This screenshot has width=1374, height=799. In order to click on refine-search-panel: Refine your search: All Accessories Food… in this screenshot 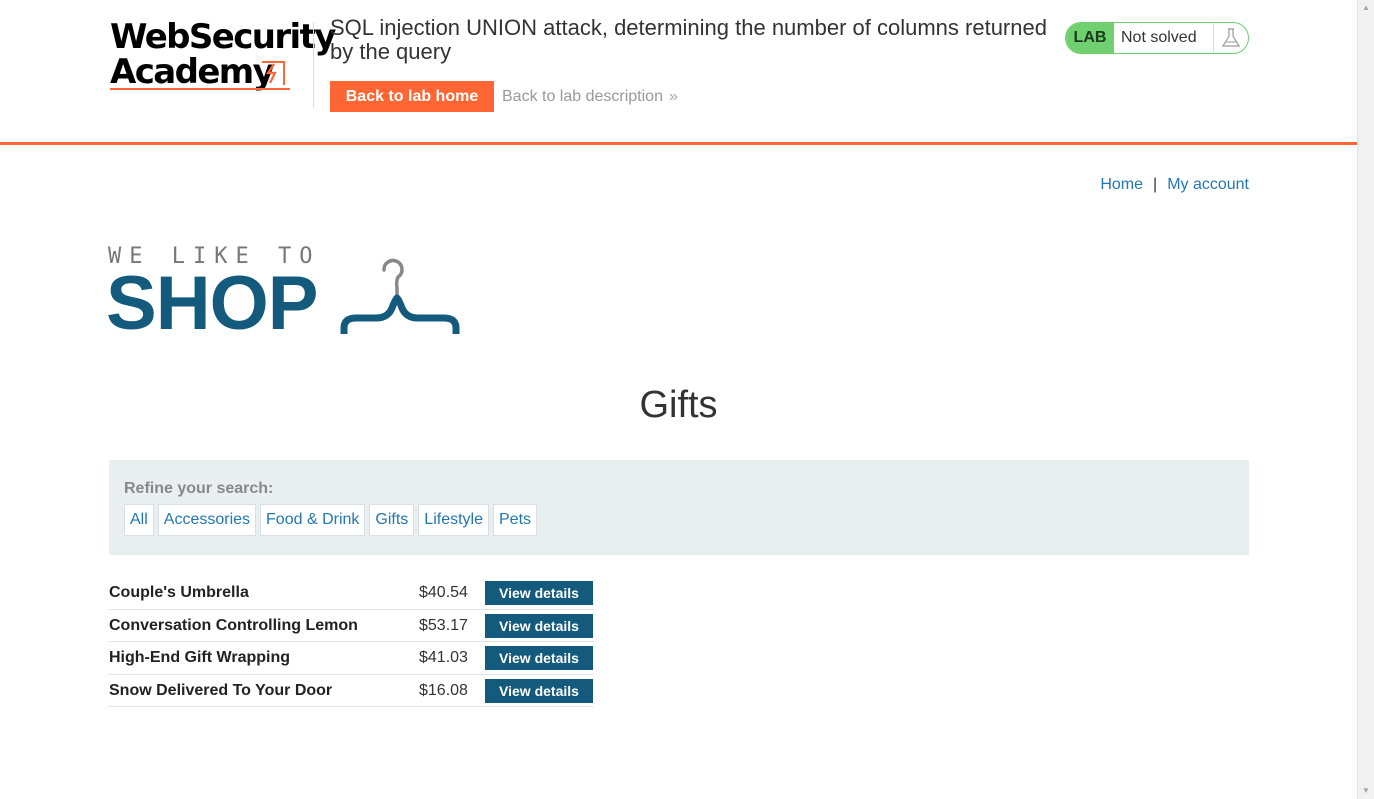, I will do `click(679, 507)`.